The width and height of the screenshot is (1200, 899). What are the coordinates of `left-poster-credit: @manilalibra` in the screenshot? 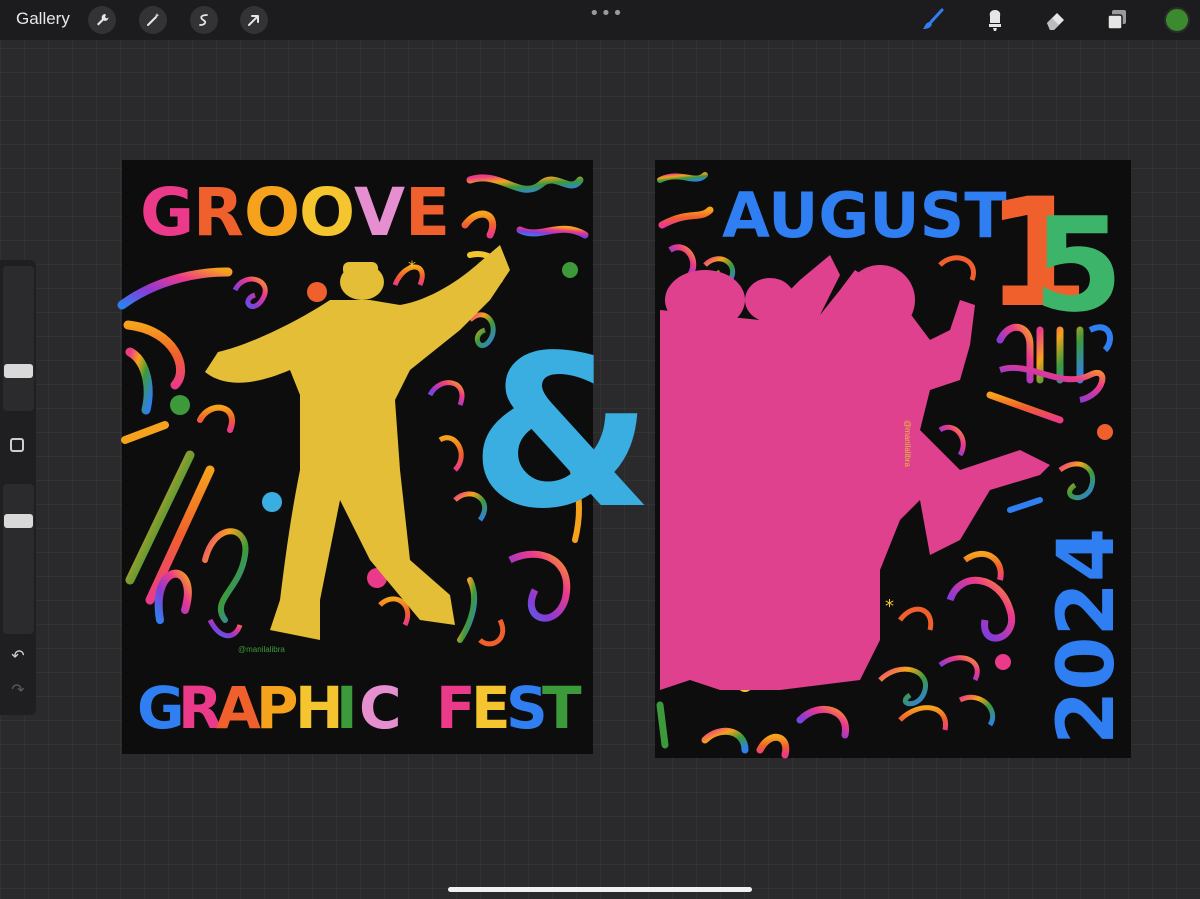 It's located at (261, 649).